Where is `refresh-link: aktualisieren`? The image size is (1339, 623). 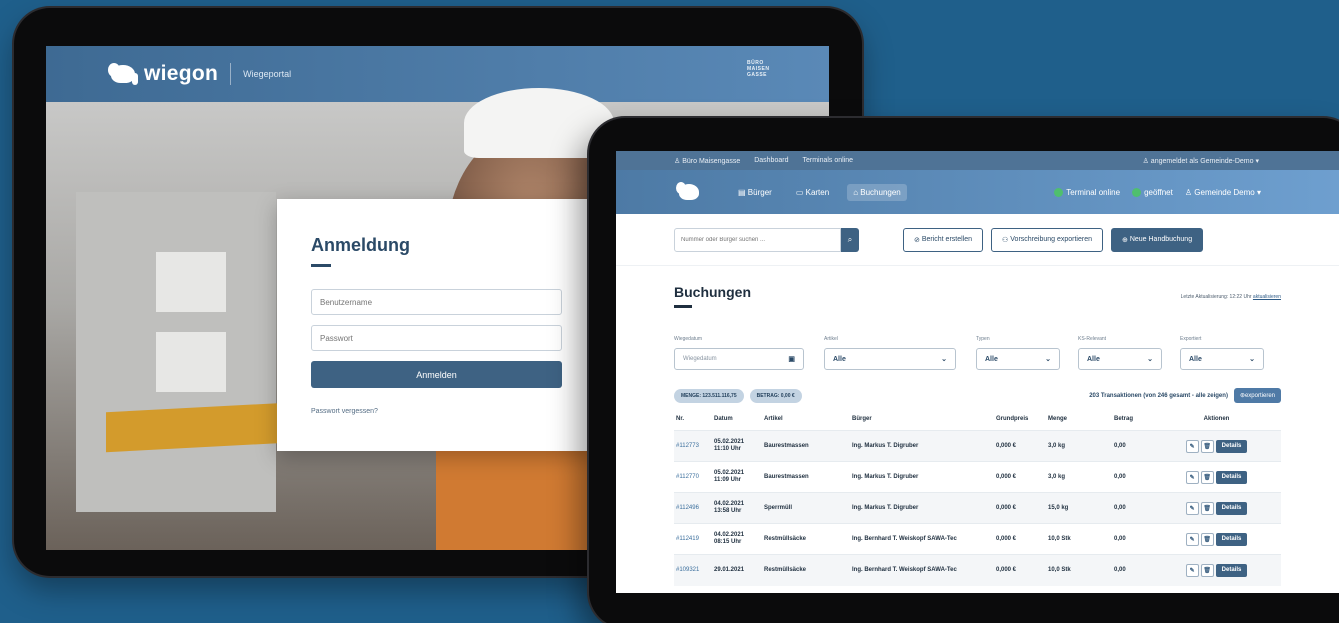
refresh-link: aktualisieren is located at coordinates (1267, 297).